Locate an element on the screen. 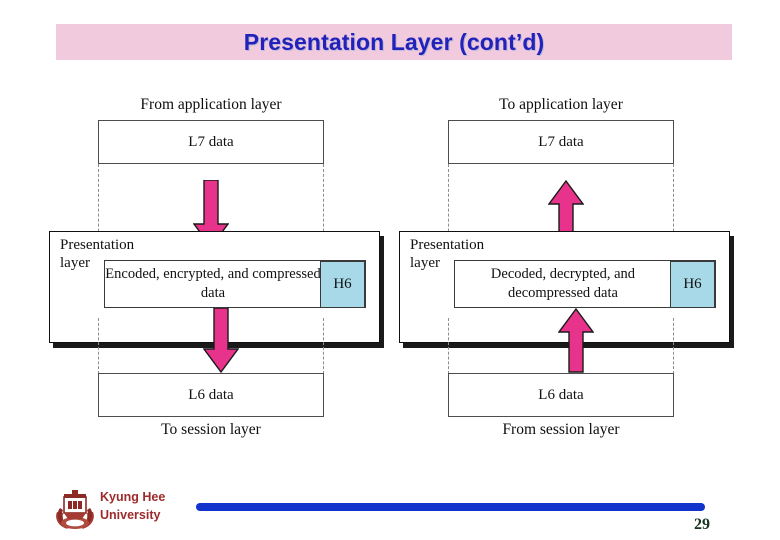 Image resolution: width=780 pixels, height=540 pixels. page-number: 29 is located at coordinates (702, 524).